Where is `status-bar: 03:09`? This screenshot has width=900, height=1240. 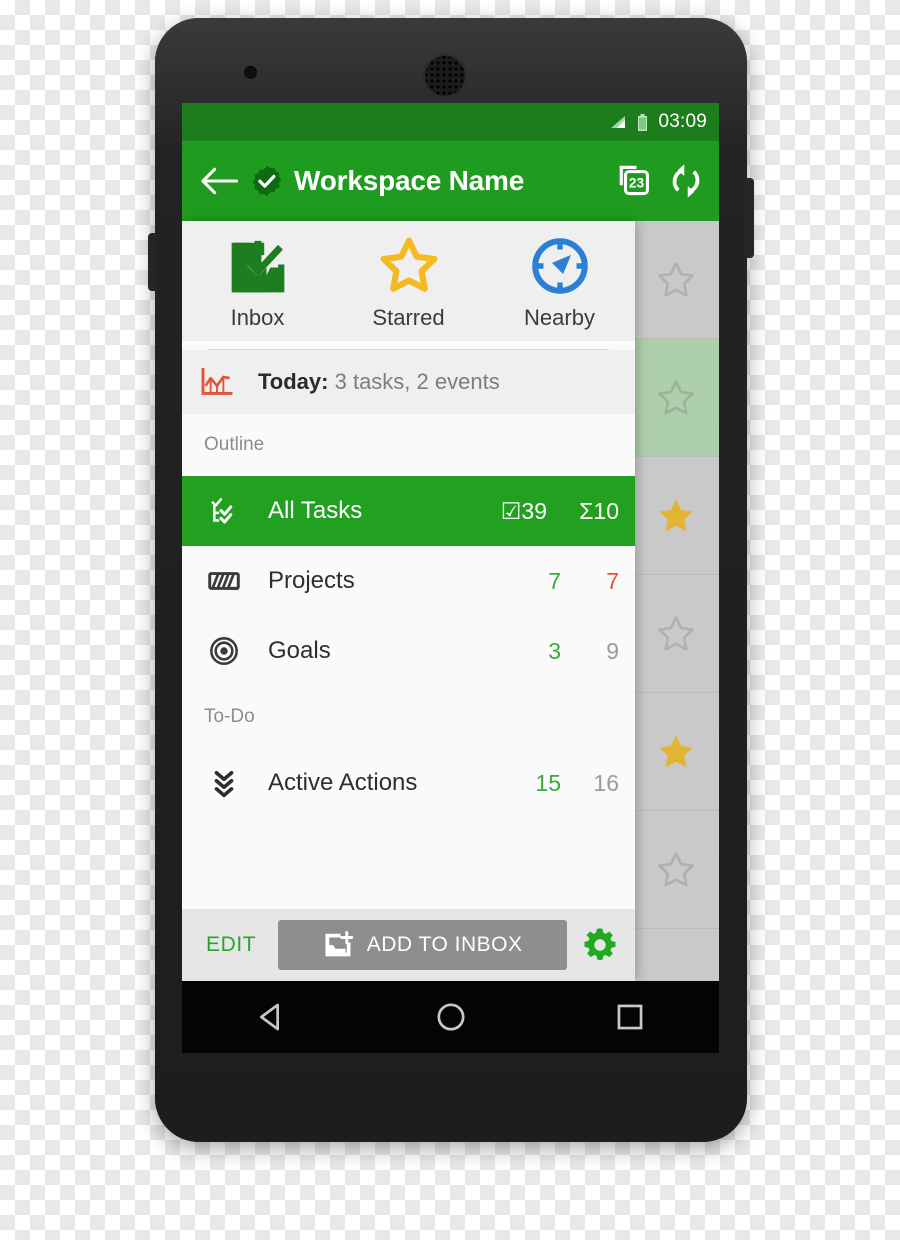
status-bar: 03:09 is located at coordinates (450, 122).